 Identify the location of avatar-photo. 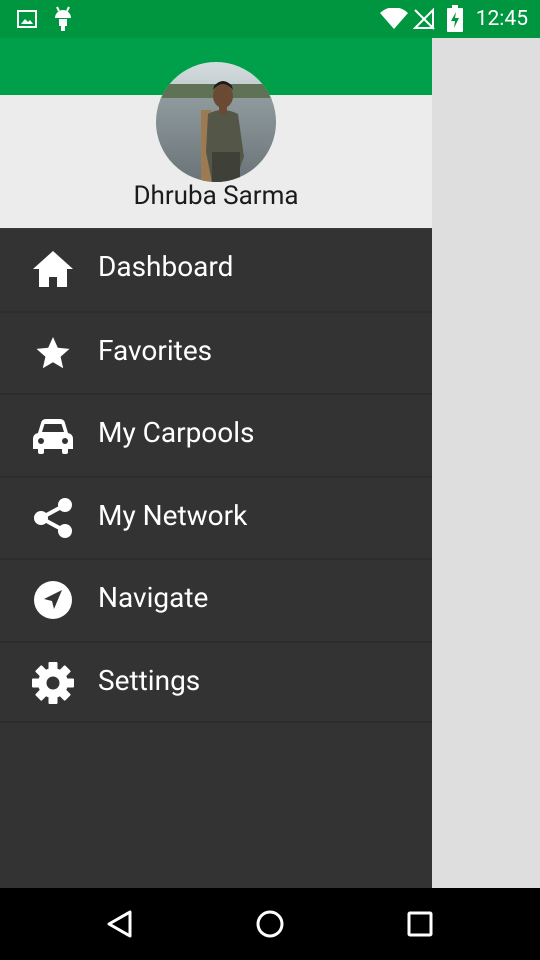
(216, 122).